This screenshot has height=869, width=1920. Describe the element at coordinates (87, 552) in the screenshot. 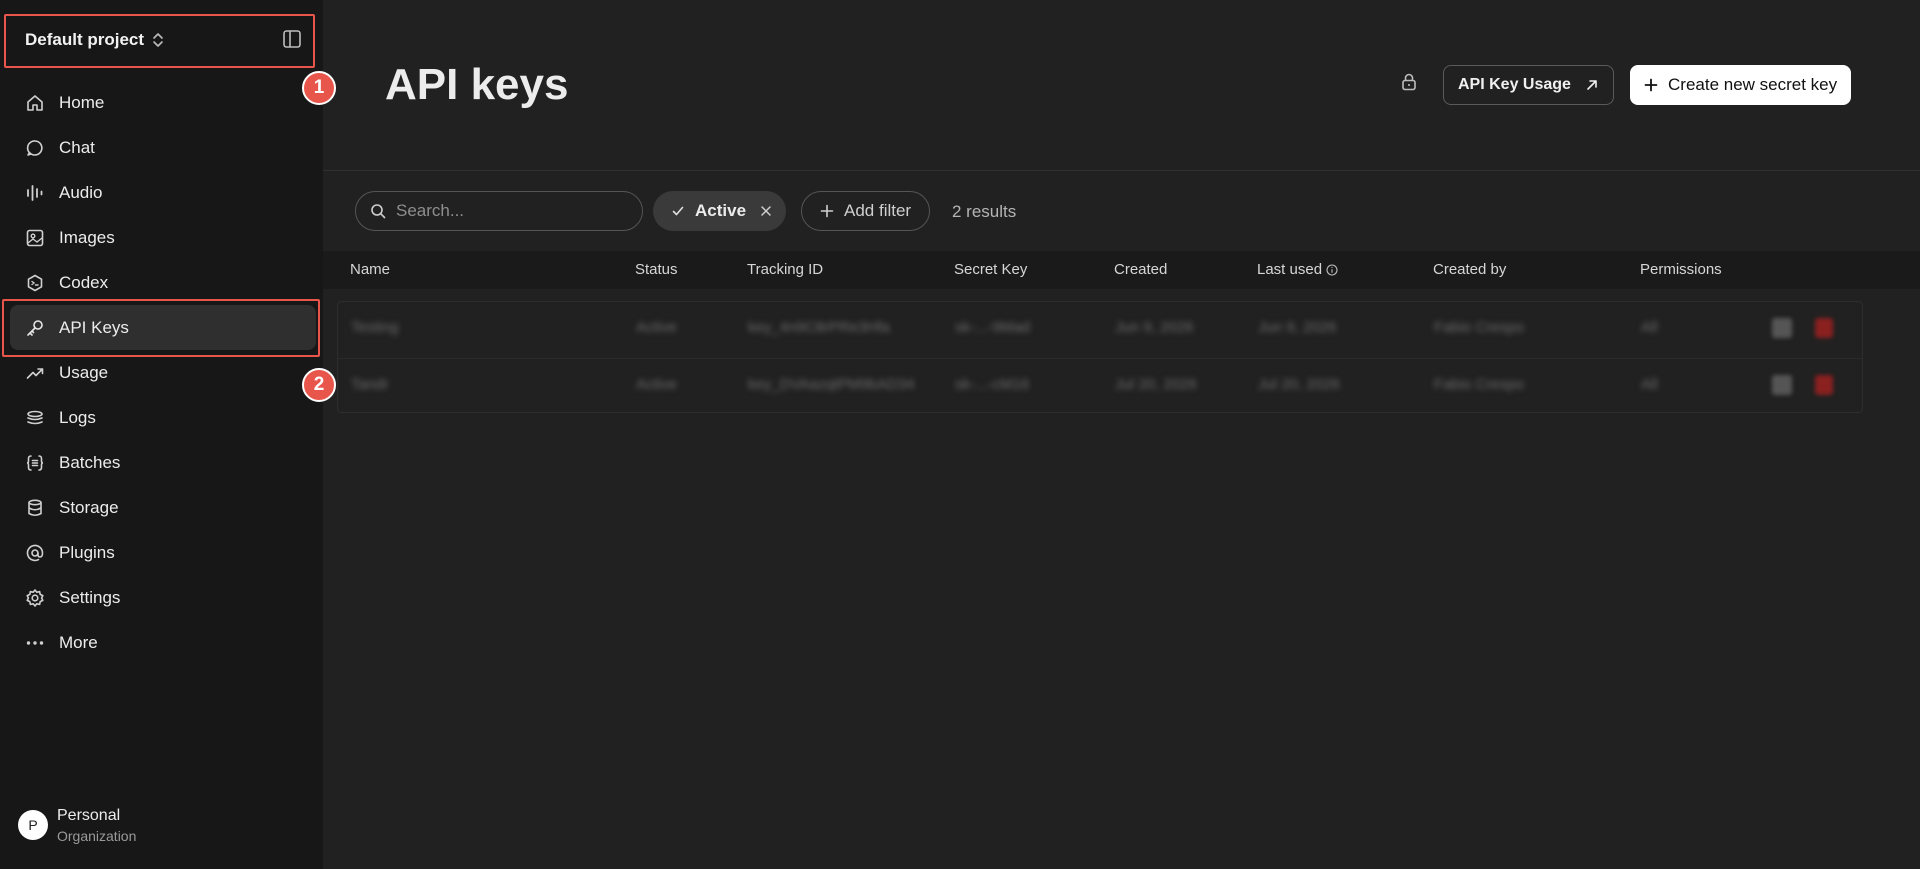

I see `sidebar-item-label: Plugins` at that location.